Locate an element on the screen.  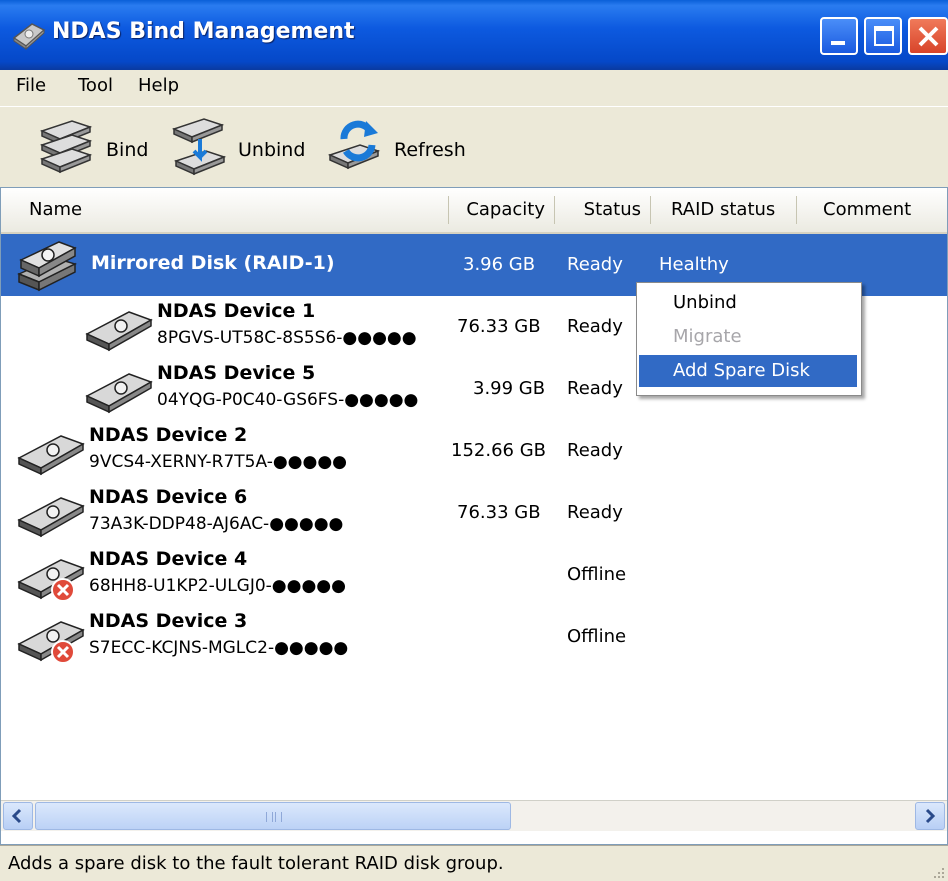
menu-bar: File Tool Help is located at coordinates (474, 87).